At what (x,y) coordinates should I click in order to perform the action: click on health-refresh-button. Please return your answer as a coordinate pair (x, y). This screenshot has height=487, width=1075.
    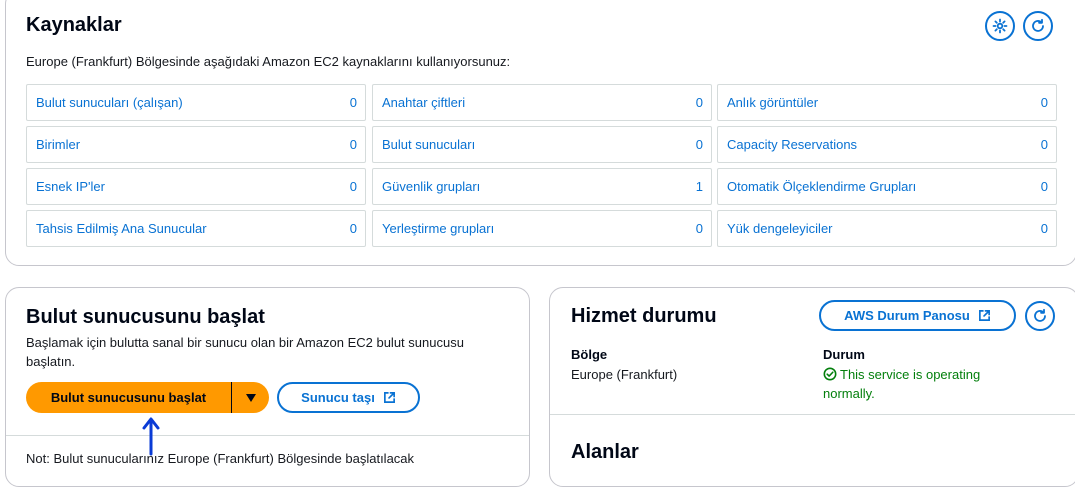
    Looking at the image, I should click on (1040, 316).